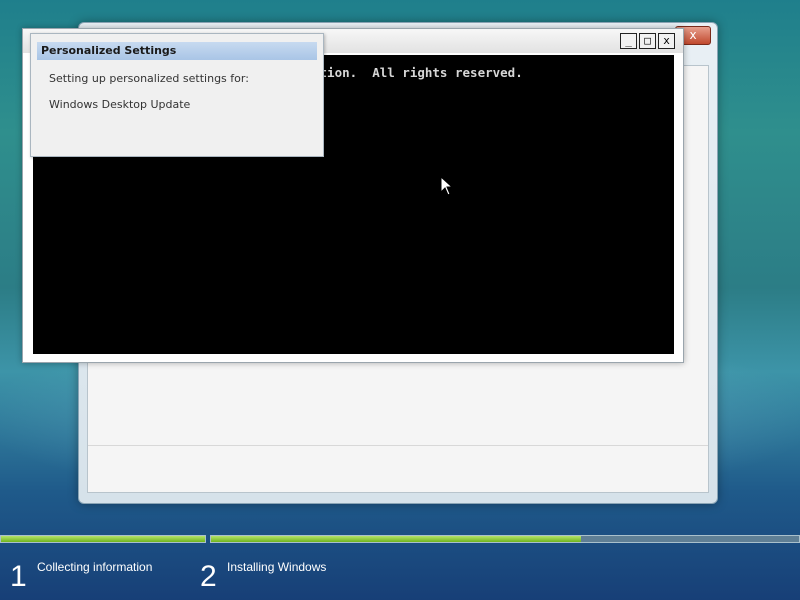  What do you see at coordinates (277, 567) in the screenshot?
I see `step-label: Installing Windows` at bounding box center [277, 567].